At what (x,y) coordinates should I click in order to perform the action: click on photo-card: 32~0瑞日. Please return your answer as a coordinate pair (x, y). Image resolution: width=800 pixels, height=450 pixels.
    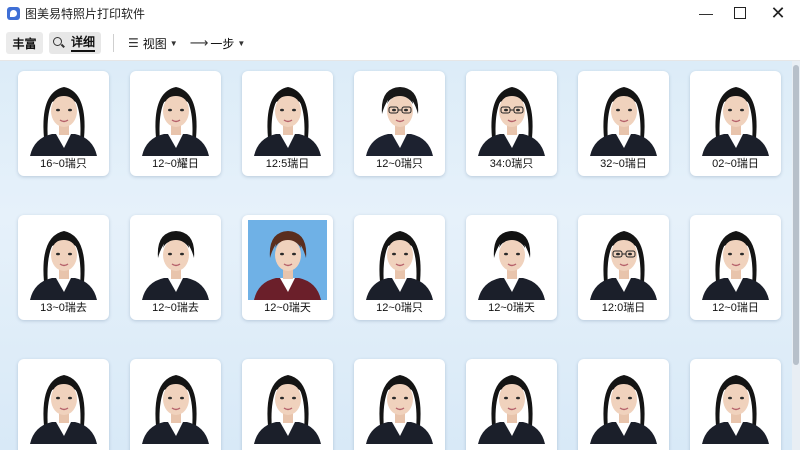
    Looking at the image, I should click on (623, 123).